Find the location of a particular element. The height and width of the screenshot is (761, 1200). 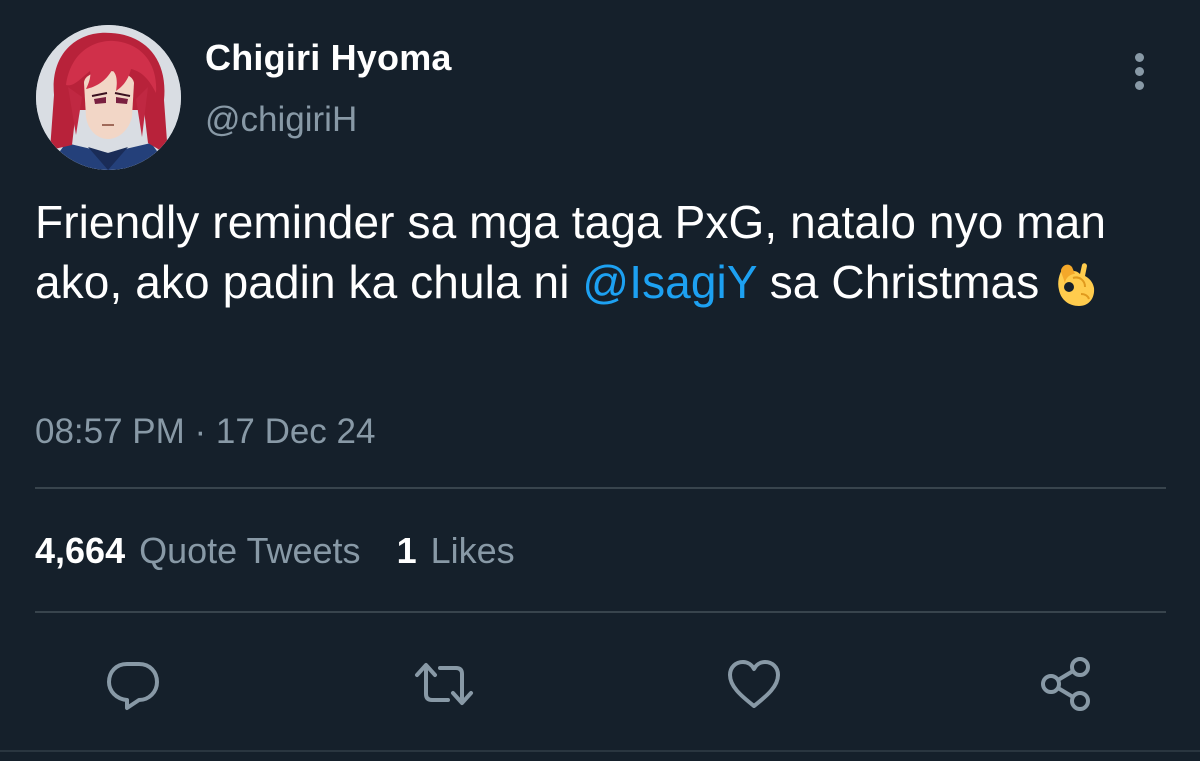

likes-stat: 1 Likes is located at coordinates (456, 551).